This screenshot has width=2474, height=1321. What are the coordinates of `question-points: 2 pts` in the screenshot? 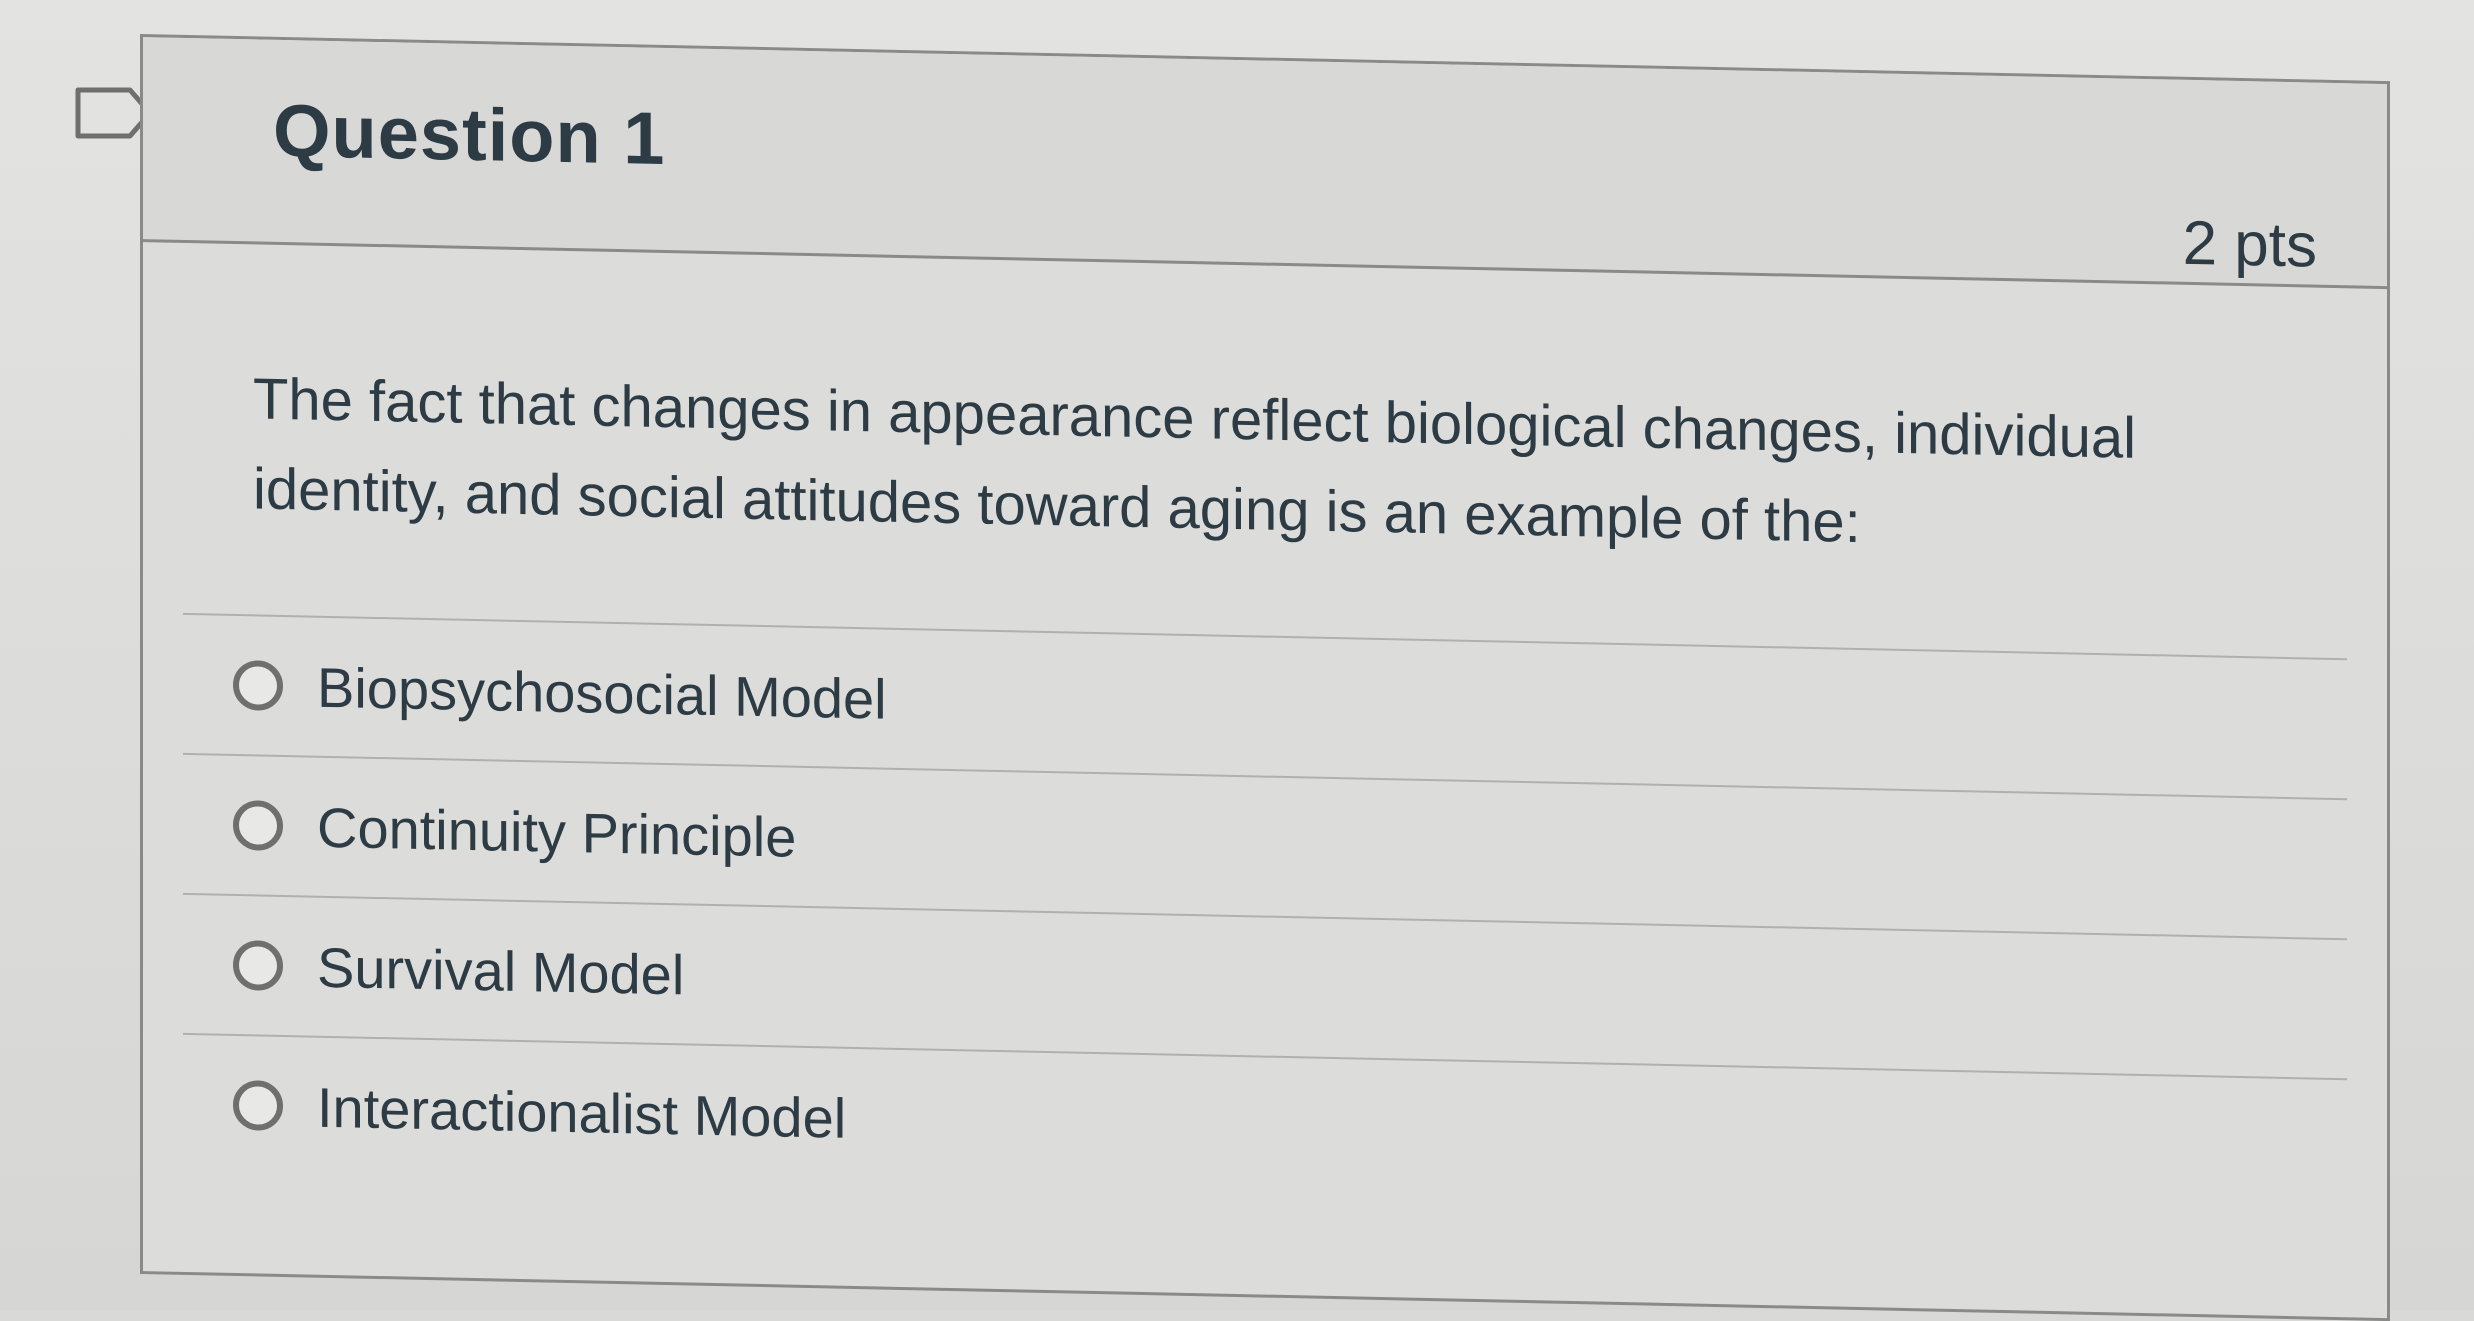 It's located at (2249, 244).